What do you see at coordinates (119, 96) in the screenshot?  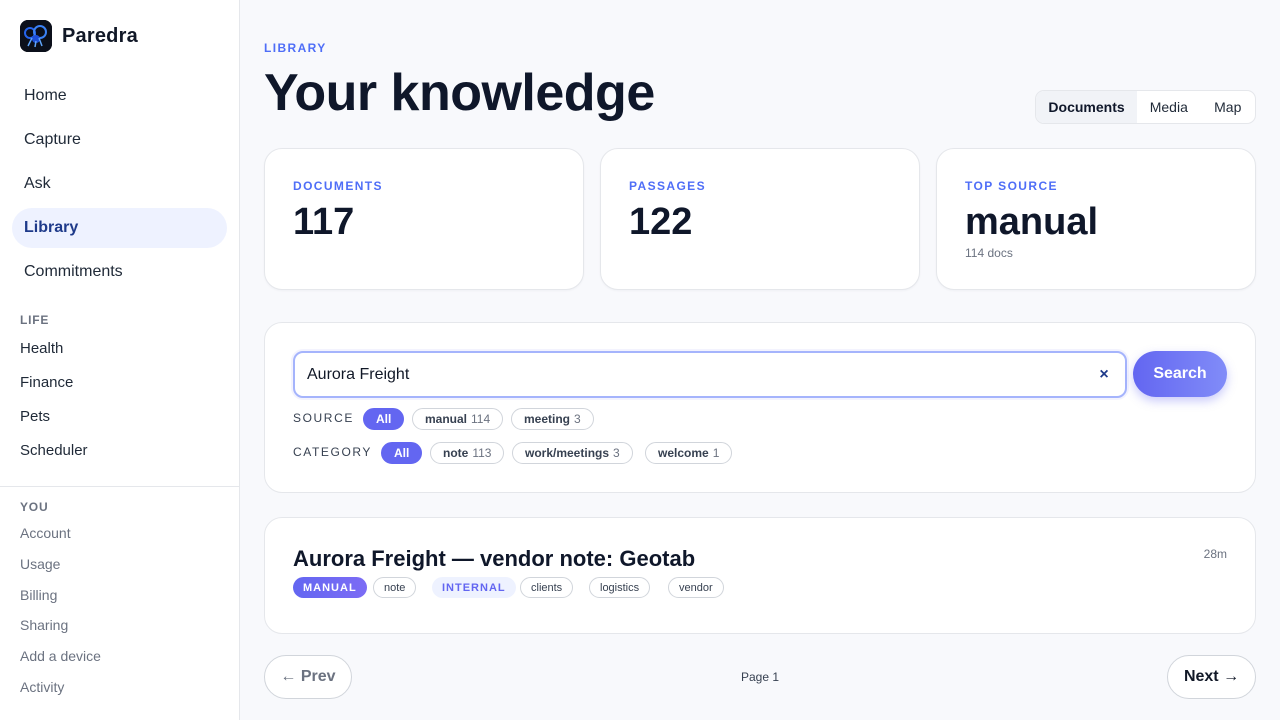 I see `nav-item-home: Home` at bounding box center [119, 96].